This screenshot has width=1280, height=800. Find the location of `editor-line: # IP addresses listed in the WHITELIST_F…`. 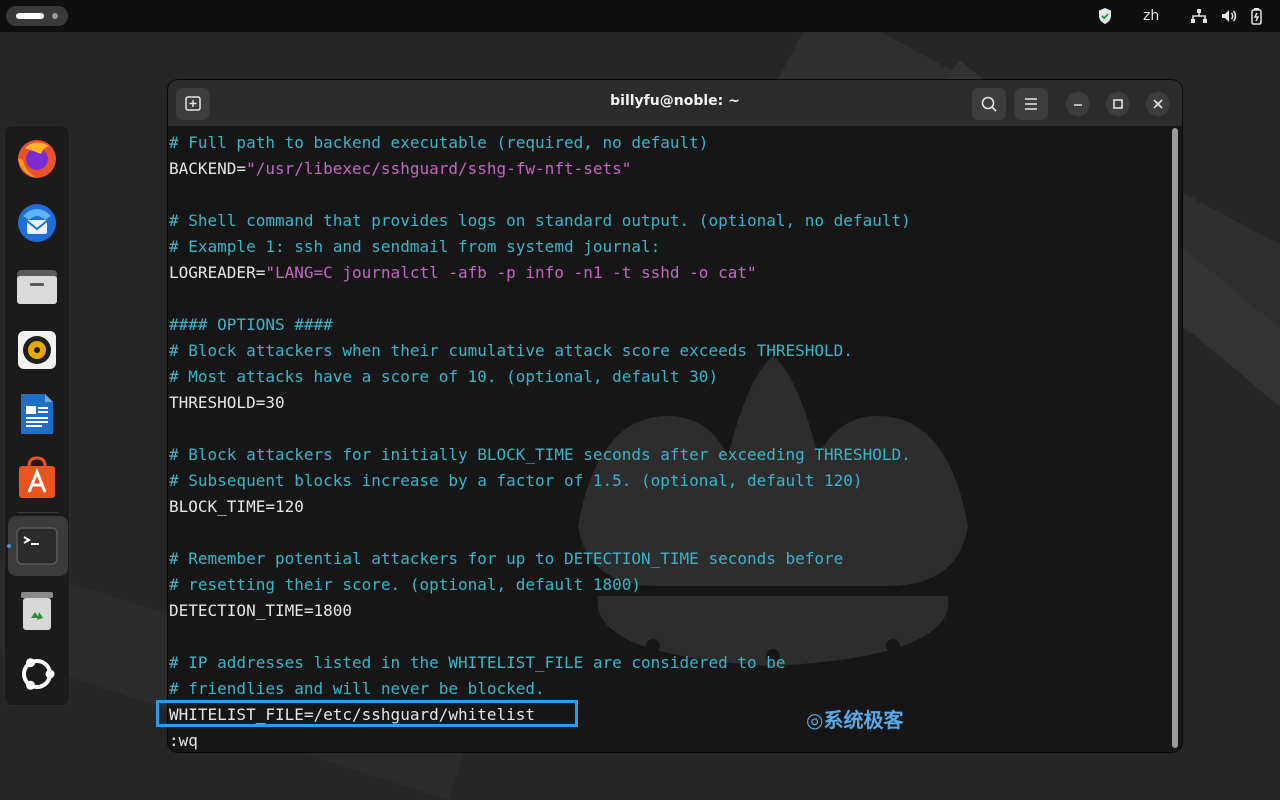

editor-line: # IP addresses listed in the WHITELIST_F… is located at coordinates (540, 663).